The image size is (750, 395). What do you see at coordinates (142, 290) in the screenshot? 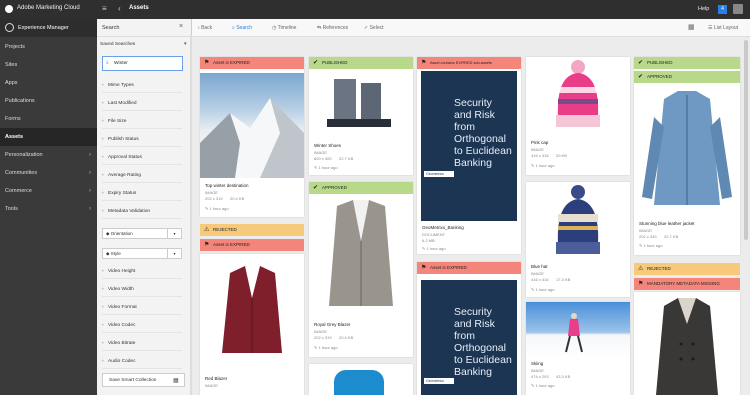
I see `facet-video-width: › Video Width` at bounding box center [142, 290].